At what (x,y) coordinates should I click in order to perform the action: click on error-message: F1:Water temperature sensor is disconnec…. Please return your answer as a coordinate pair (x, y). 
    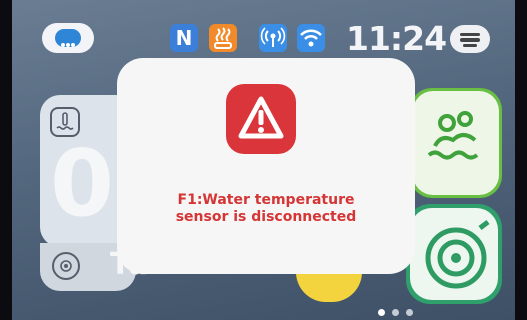
    Looking at the image, I should click on (266, 209).